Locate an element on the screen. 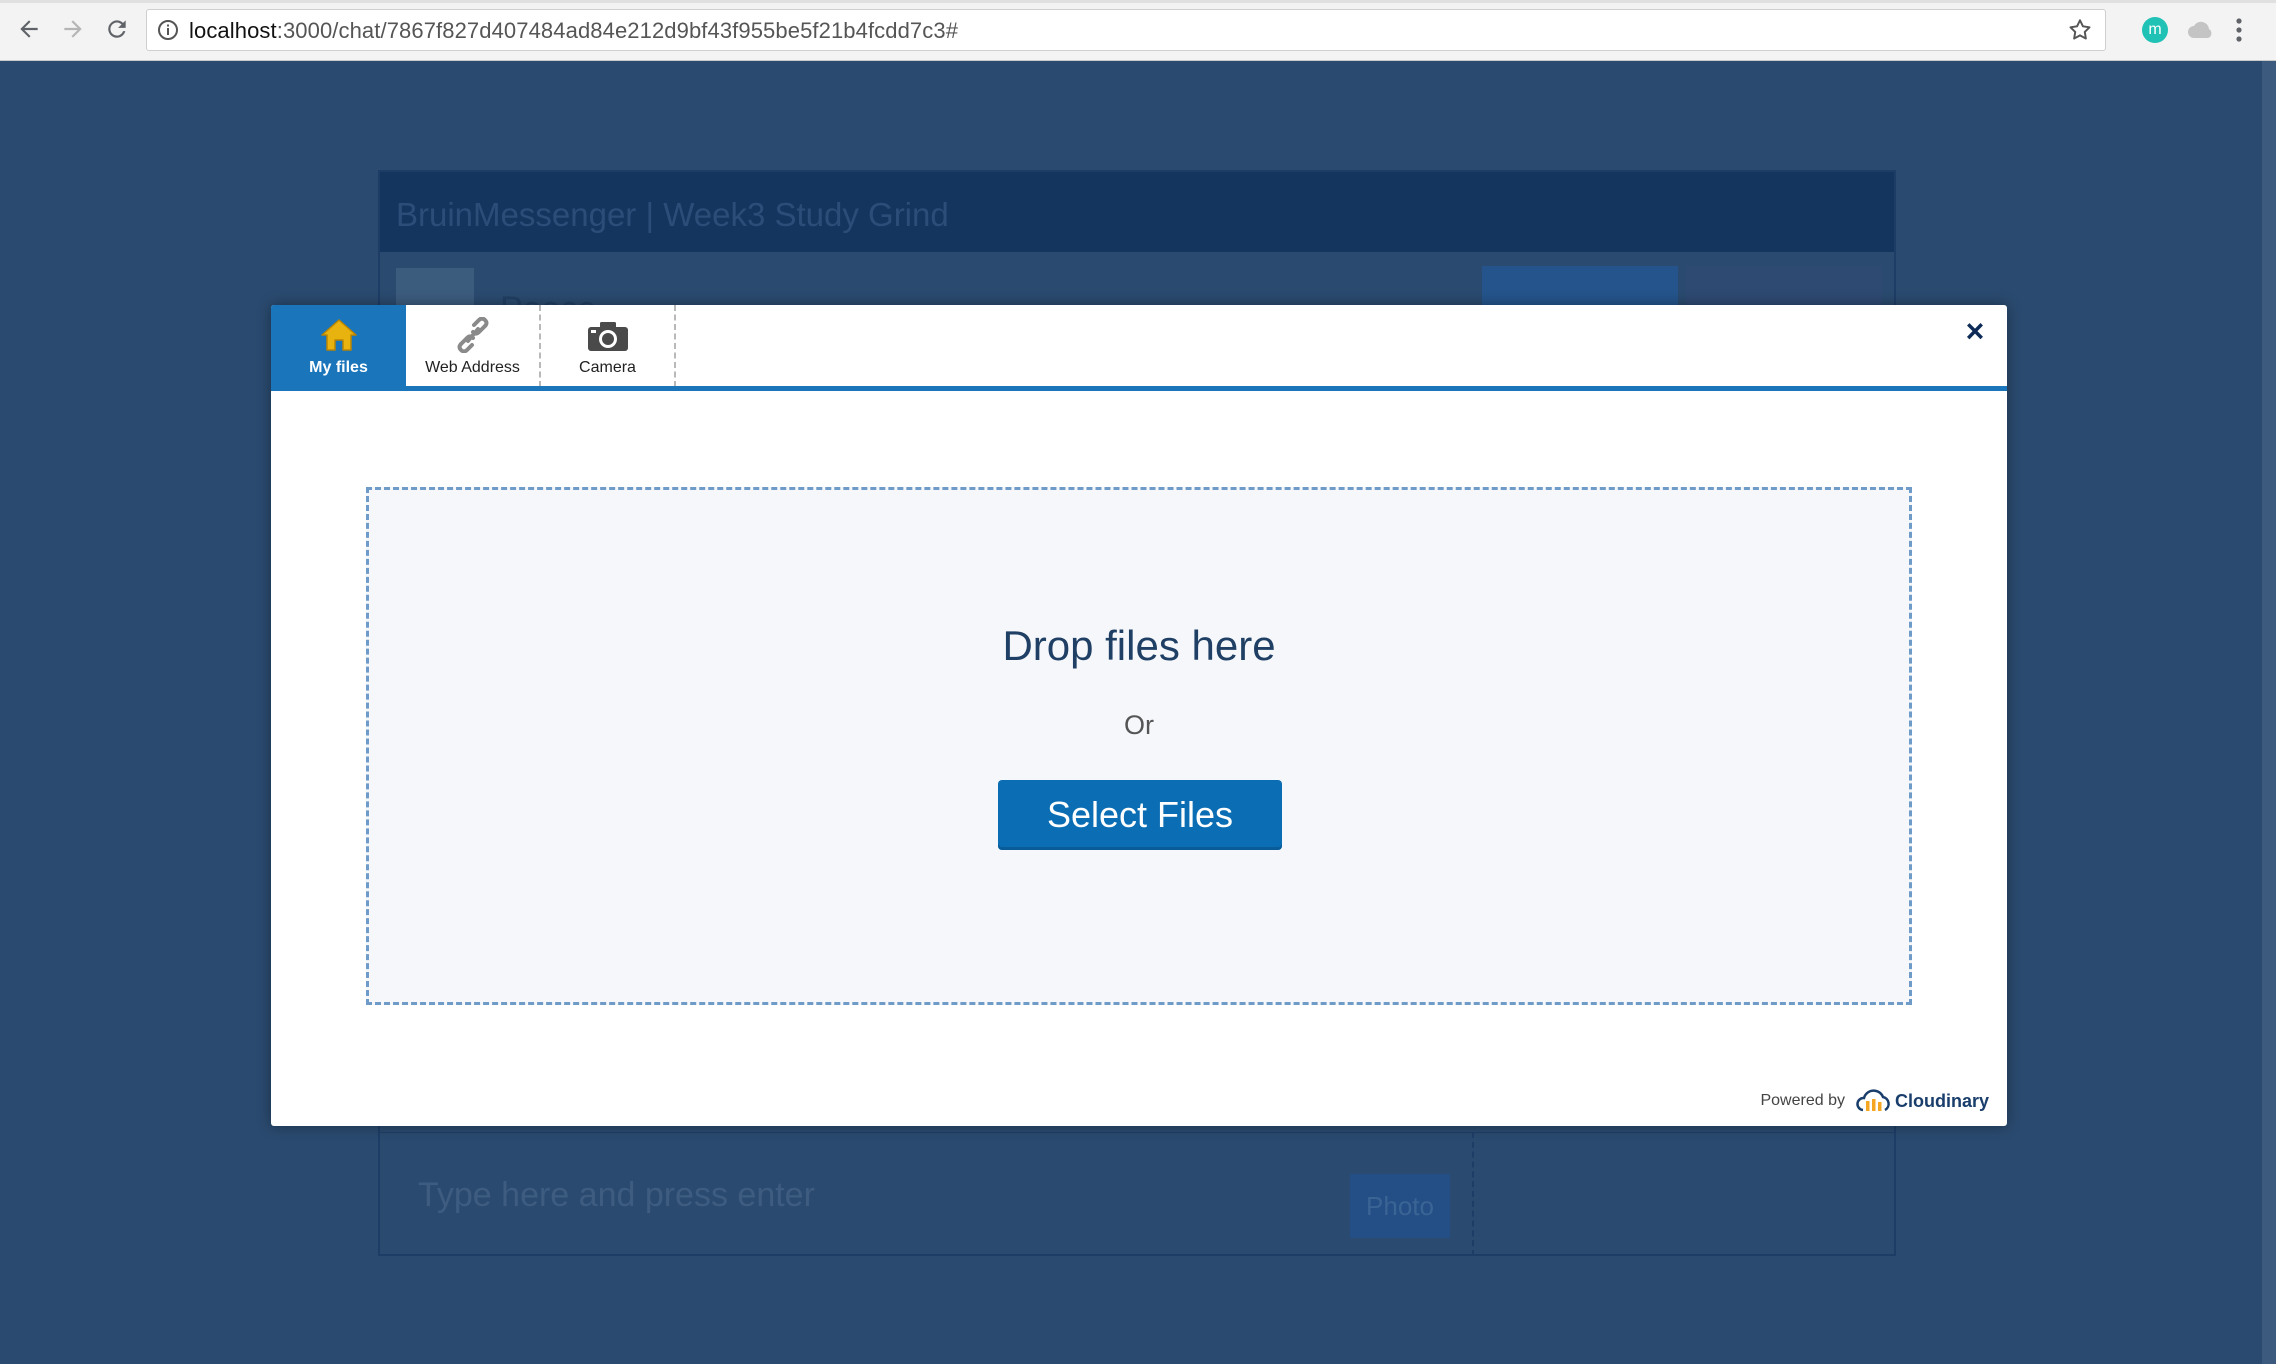  url-host: localhost is located at coordinates (233, 30).